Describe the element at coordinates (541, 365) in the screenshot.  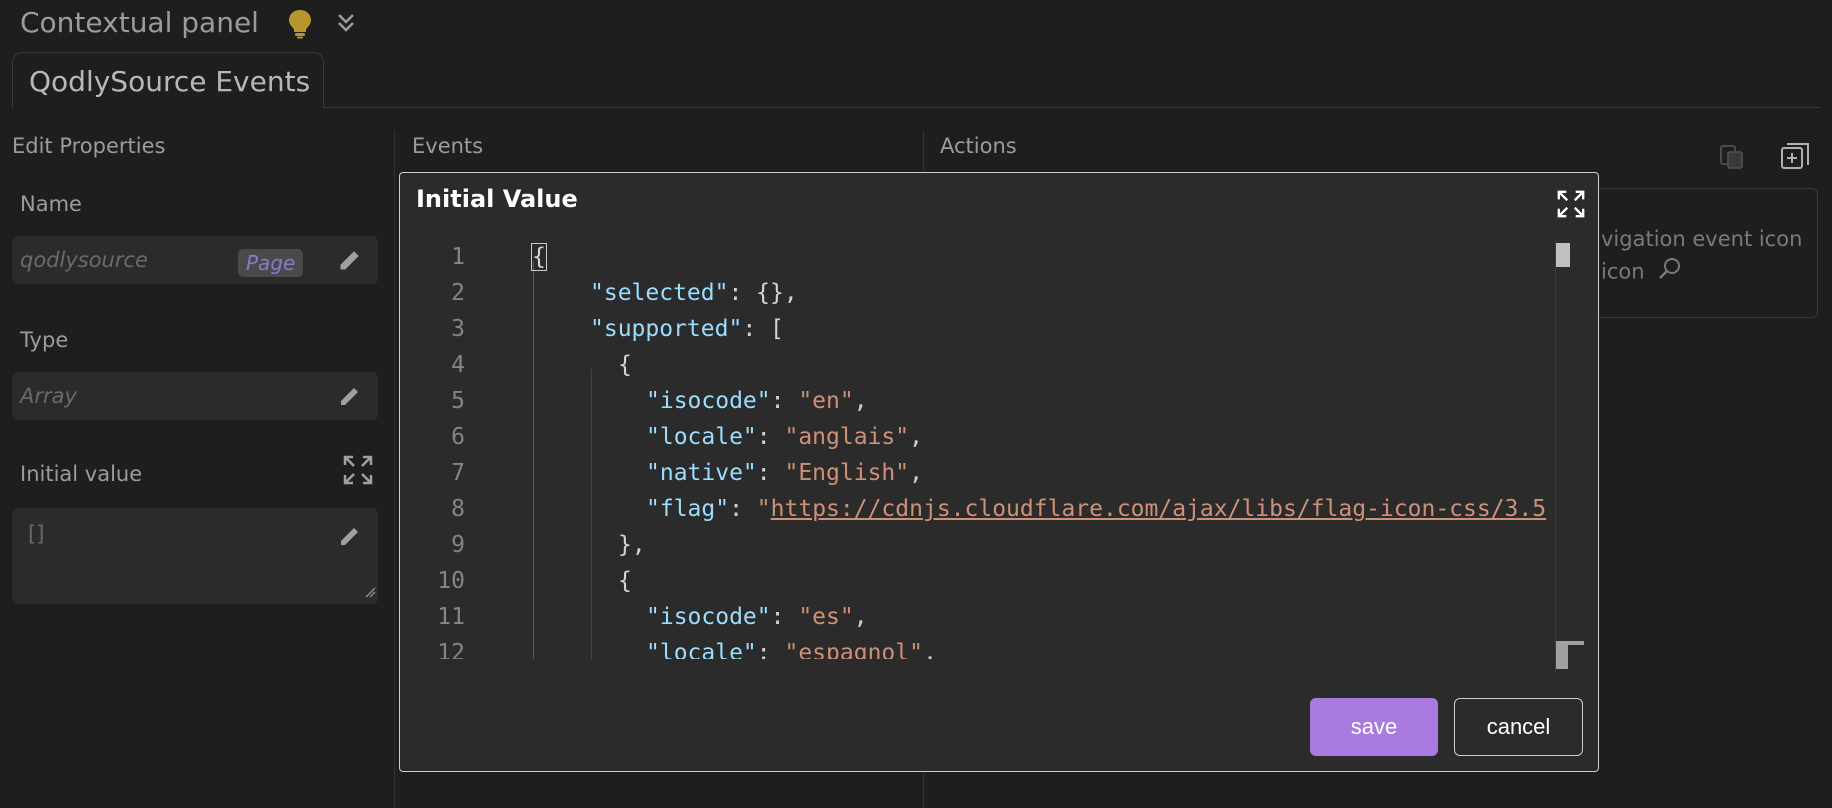
I see `code-line: 4 {` at that location.